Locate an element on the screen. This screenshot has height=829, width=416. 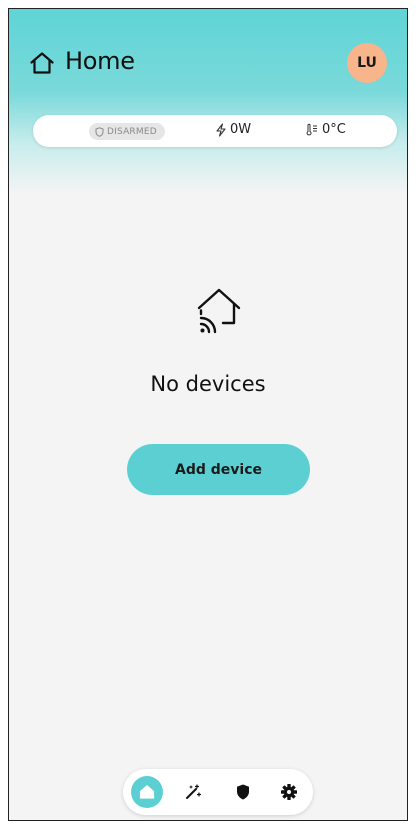
temperature-reading: 0°C is located at coordinates (325, 129).